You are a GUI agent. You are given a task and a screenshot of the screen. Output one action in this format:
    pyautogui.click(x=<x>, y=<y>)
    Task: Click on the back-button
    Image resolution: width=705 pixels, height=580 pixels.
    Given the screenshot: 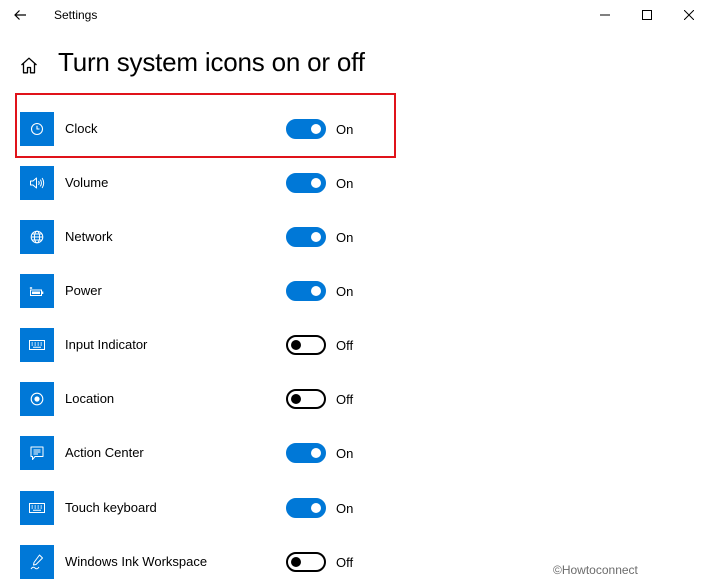 What is the action you would take?
    pyautogui.click(x=20, y=15)
    